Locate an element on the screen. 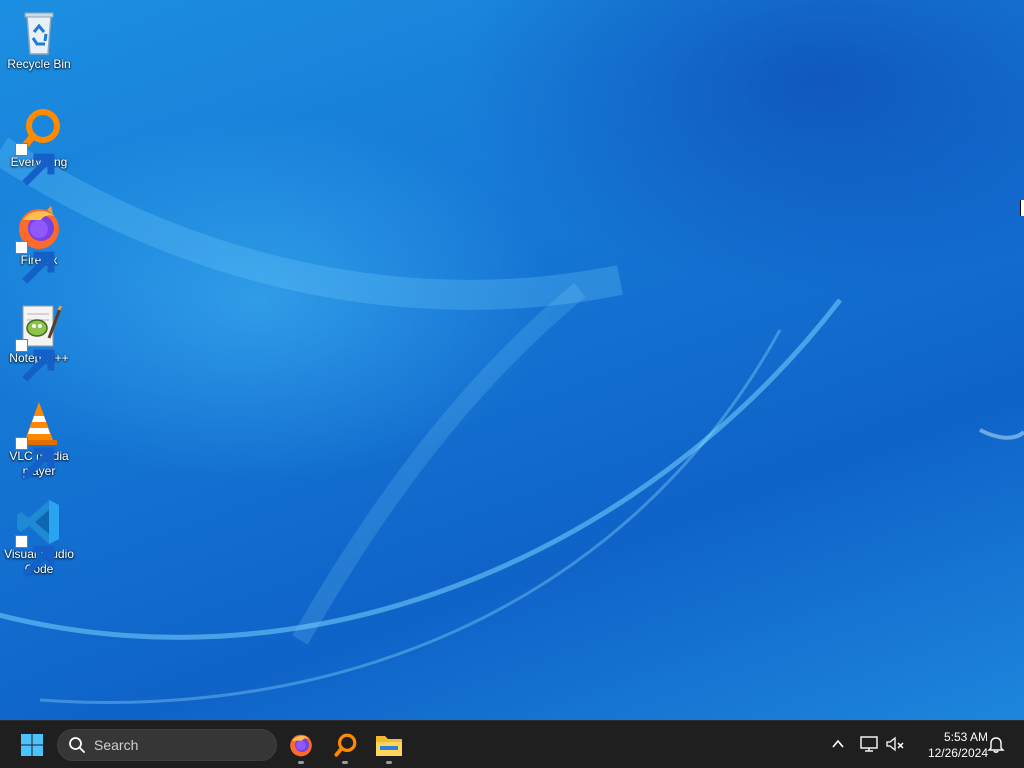 This screenshot has width=1024, height=768. tray-overflow-button is located at coordinates (838, 744).